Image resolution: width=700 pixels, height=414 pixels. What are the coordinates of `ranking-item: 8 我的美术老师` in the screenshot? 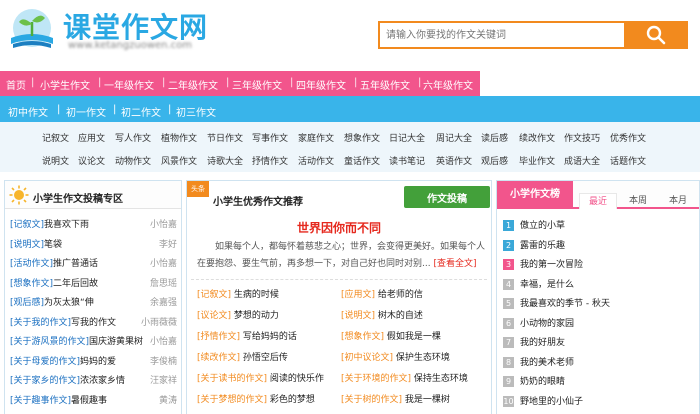 It's located at (538, 361).